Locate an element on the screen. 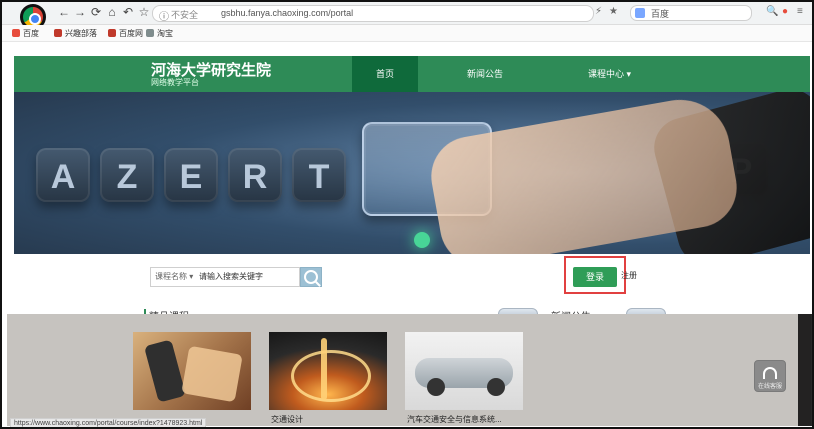 This screenshot has height=429, width=814. keyboard-key: R is located at coordinates (255, 175).